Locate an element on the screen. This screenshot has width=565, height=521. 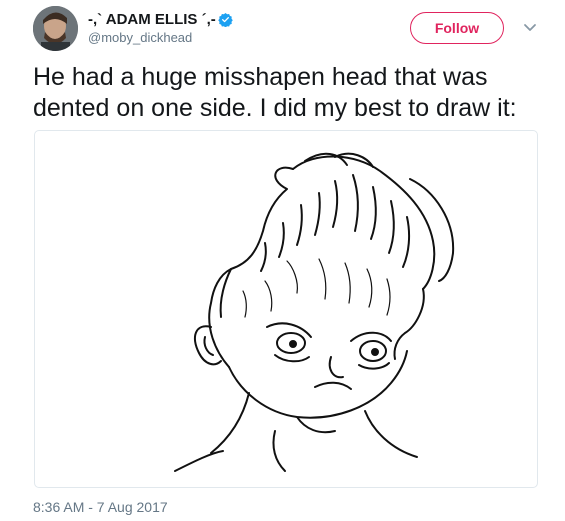
avatar is located at coordinates (55, 28).